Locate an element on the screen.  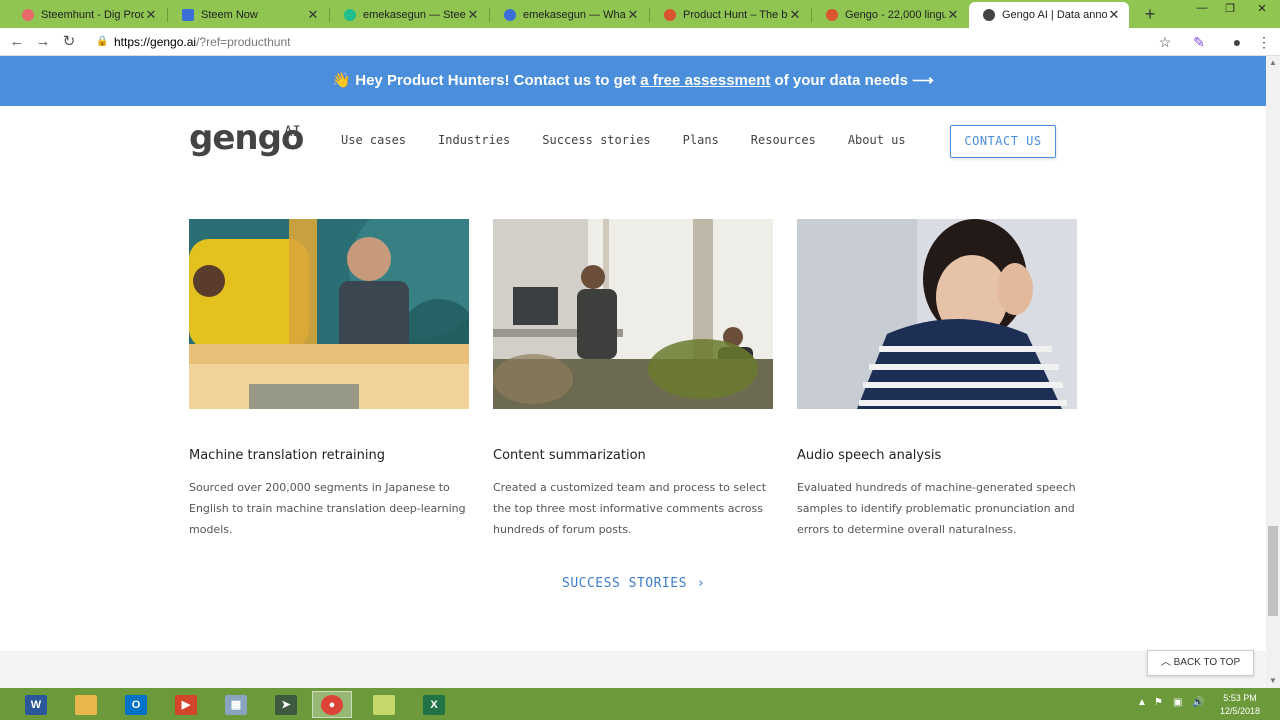
tab-title: Steem Now is located at coordinates (229, 15).